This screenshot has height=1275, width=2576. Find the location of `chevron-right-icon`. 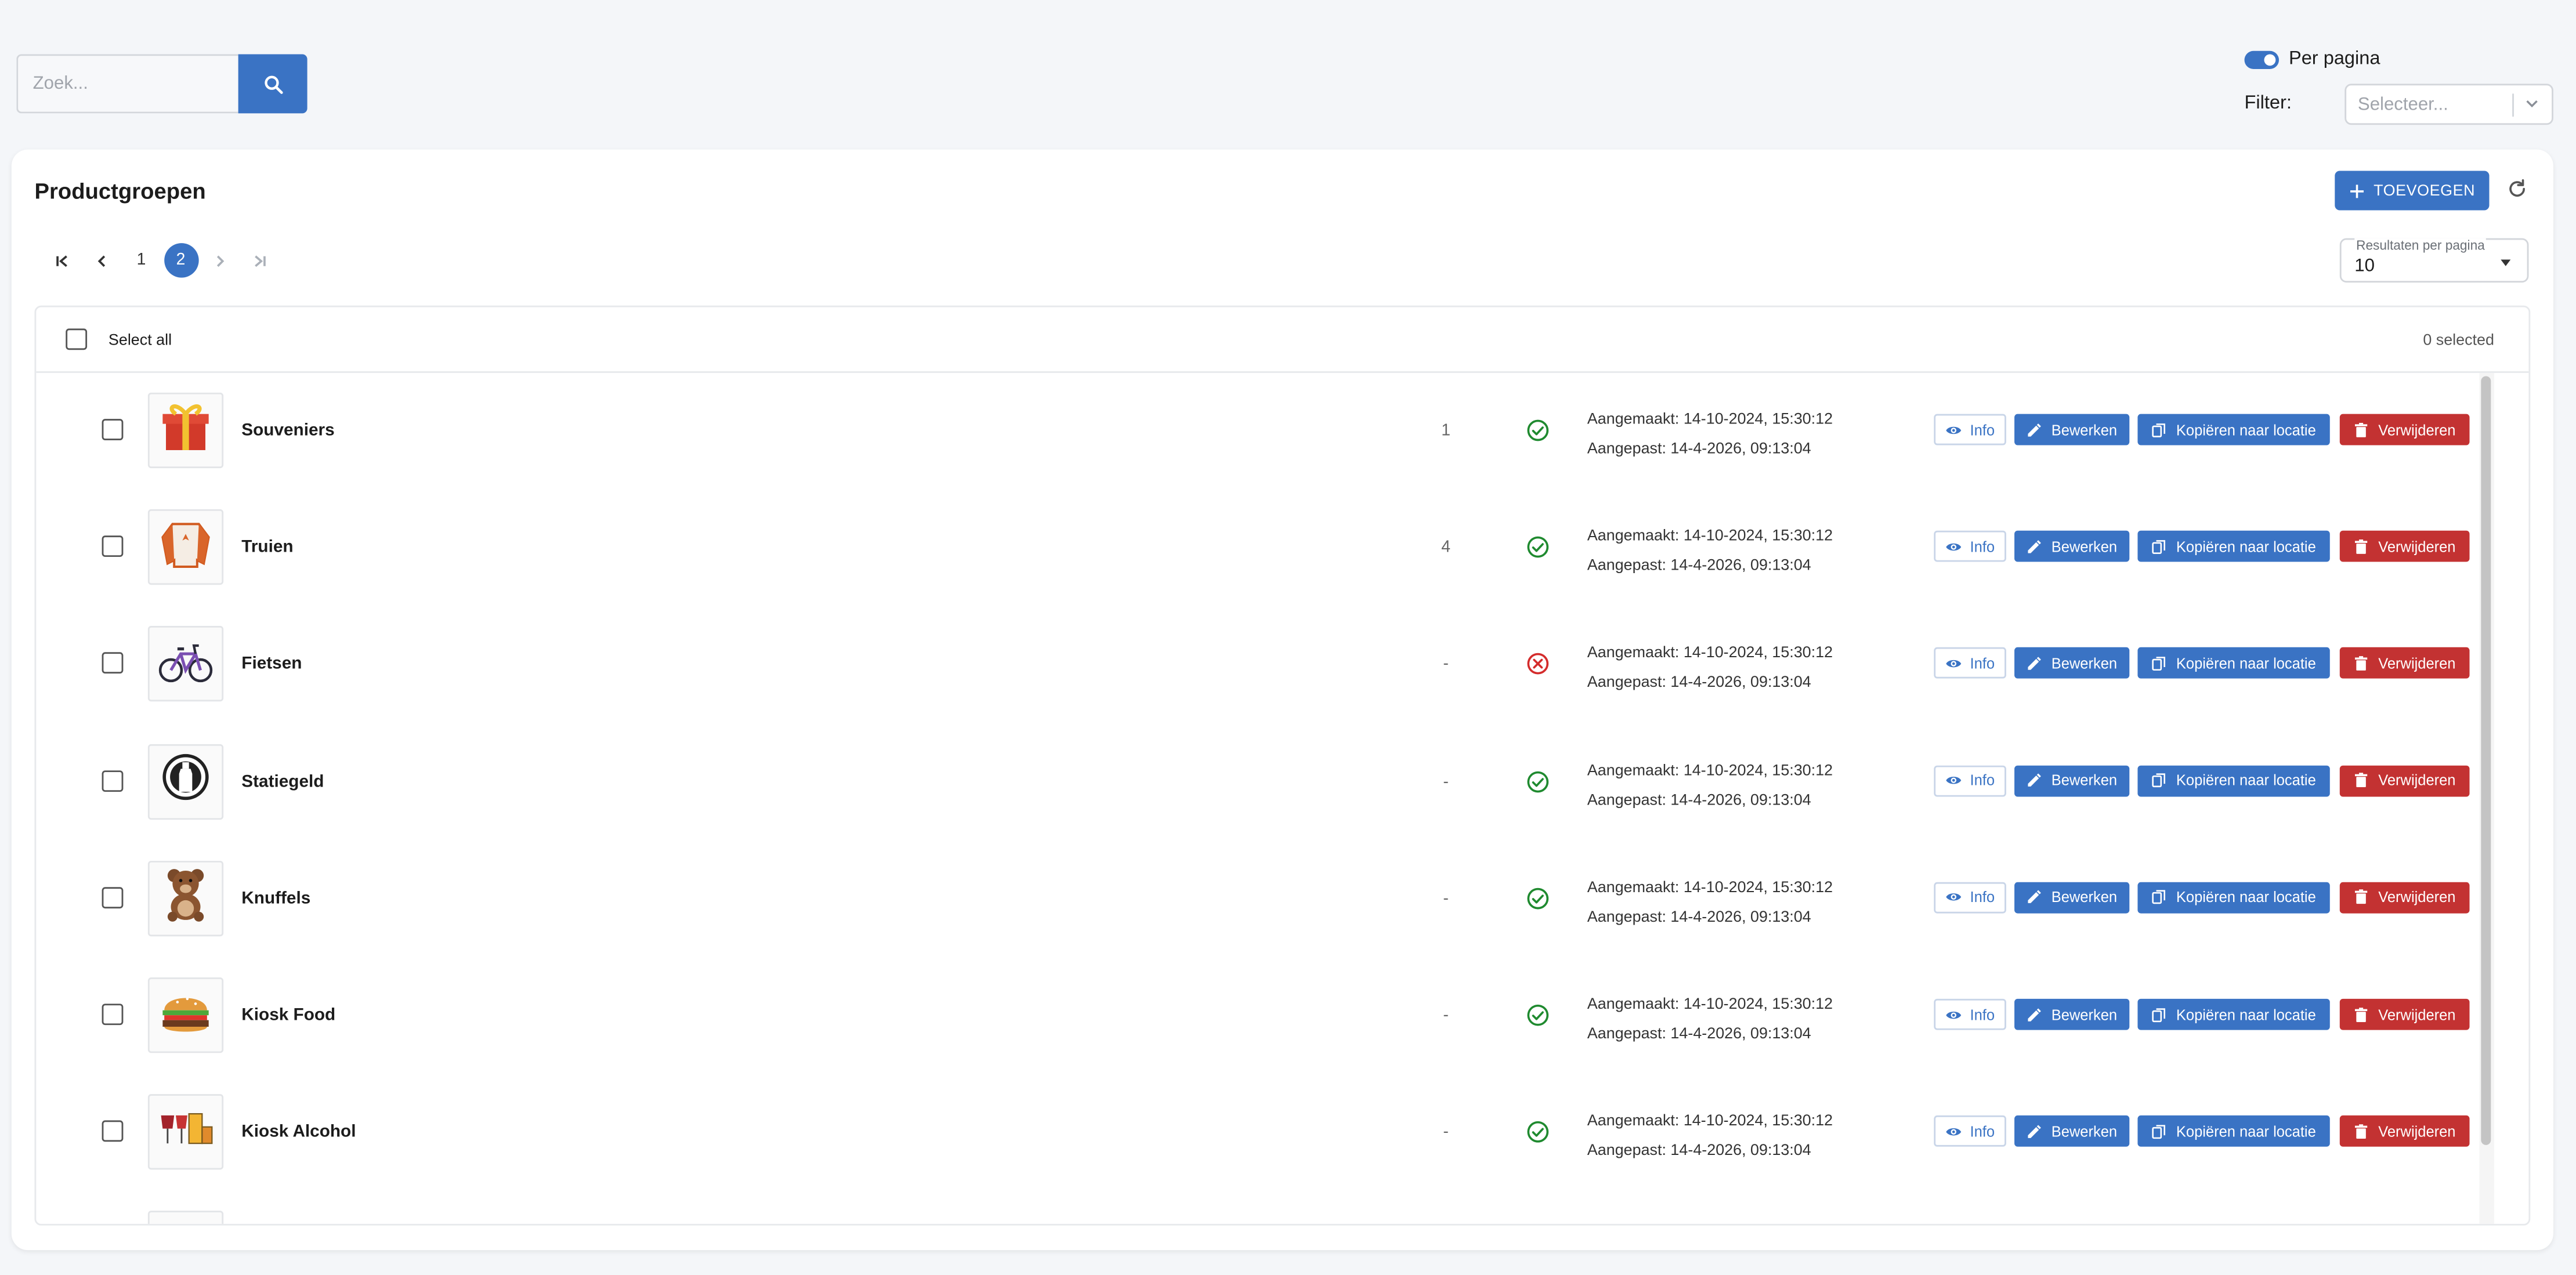

chevron-right-icon is located at coordinates (220, 260).